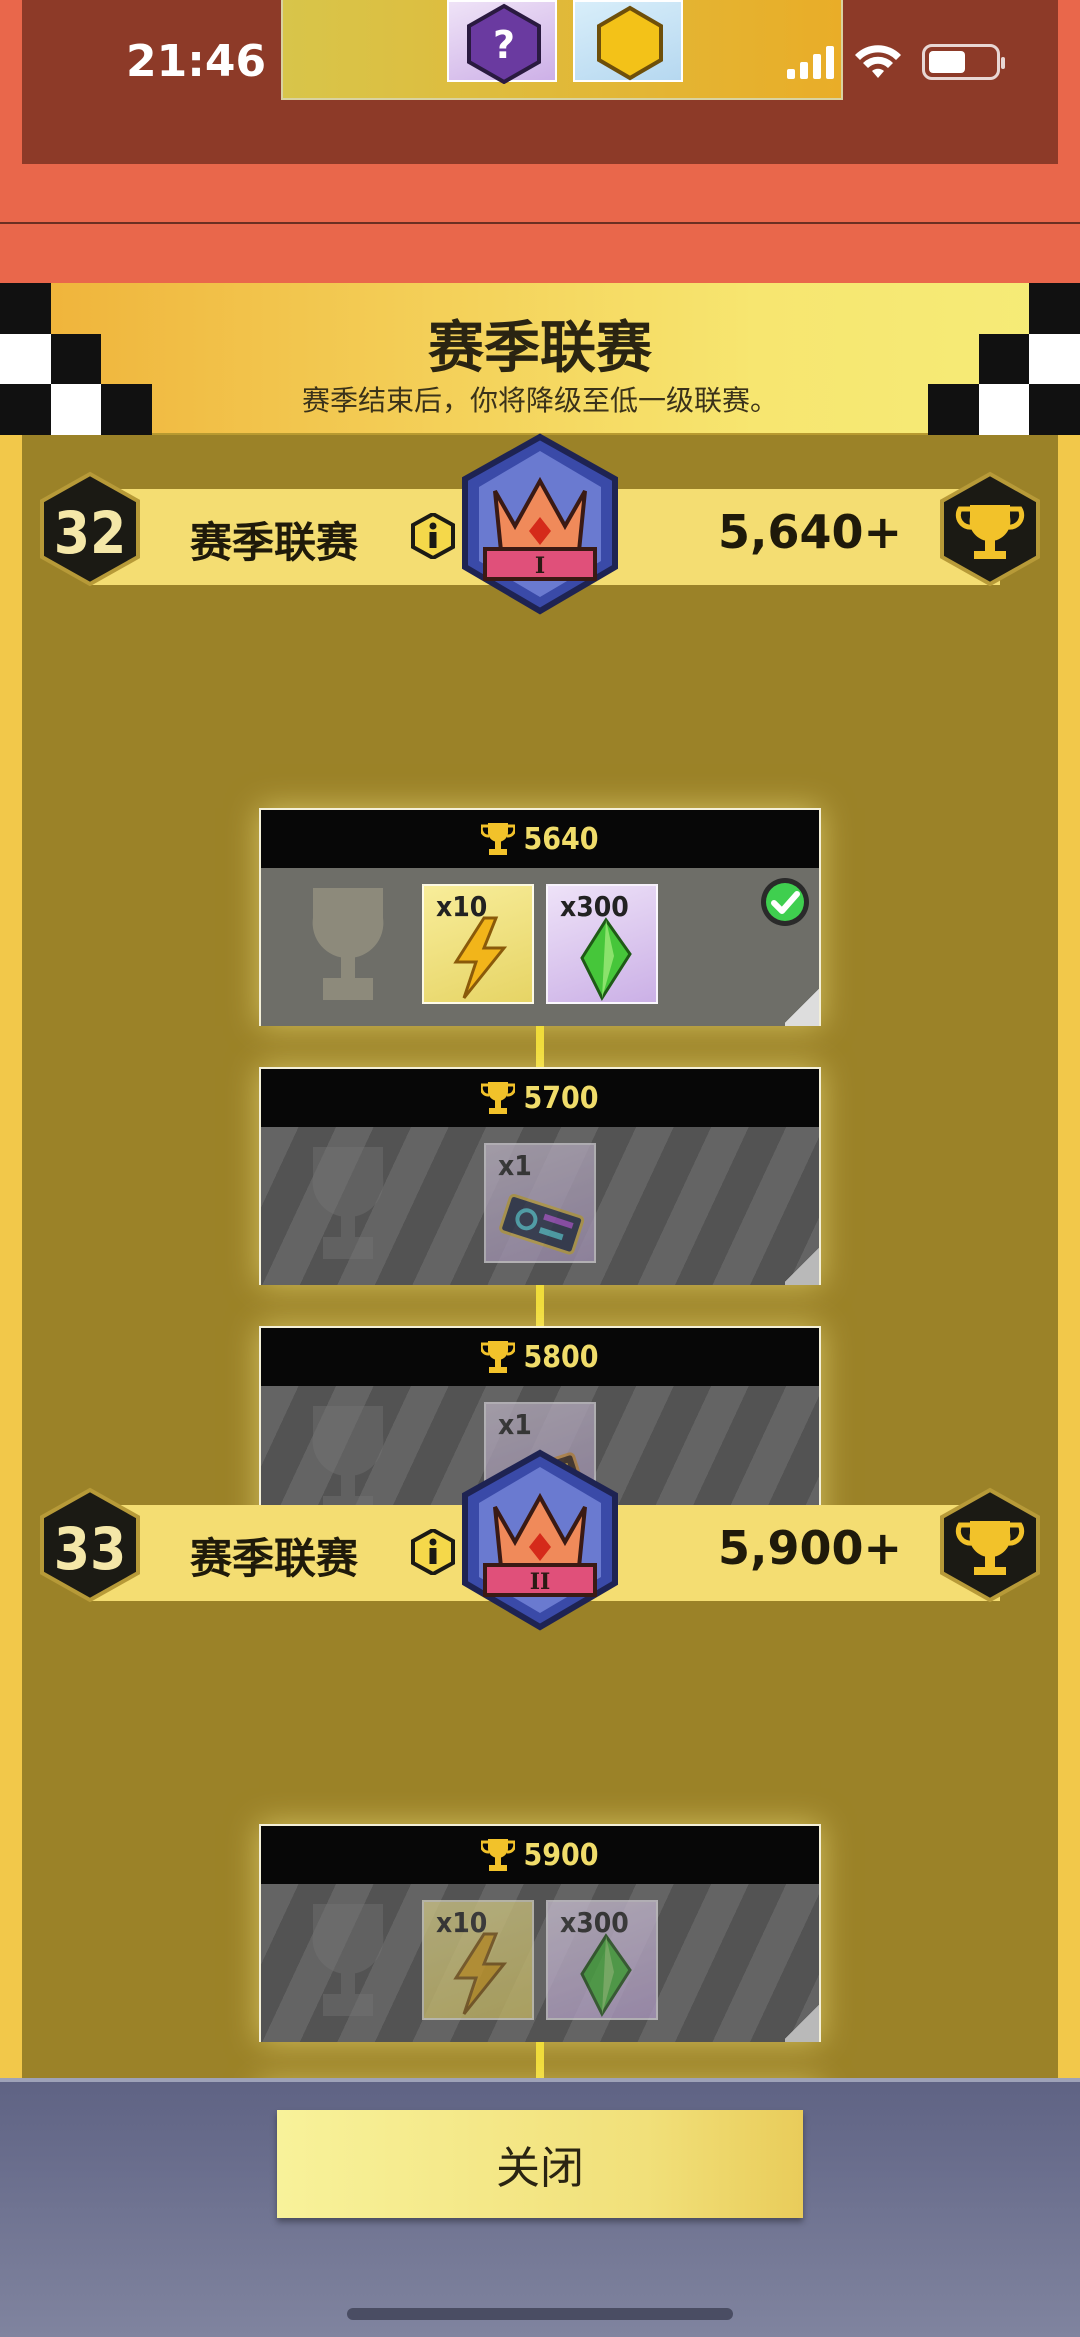 This screenshot has height=2337, width=1080. I want to click on status-icons, so click(896, 62).